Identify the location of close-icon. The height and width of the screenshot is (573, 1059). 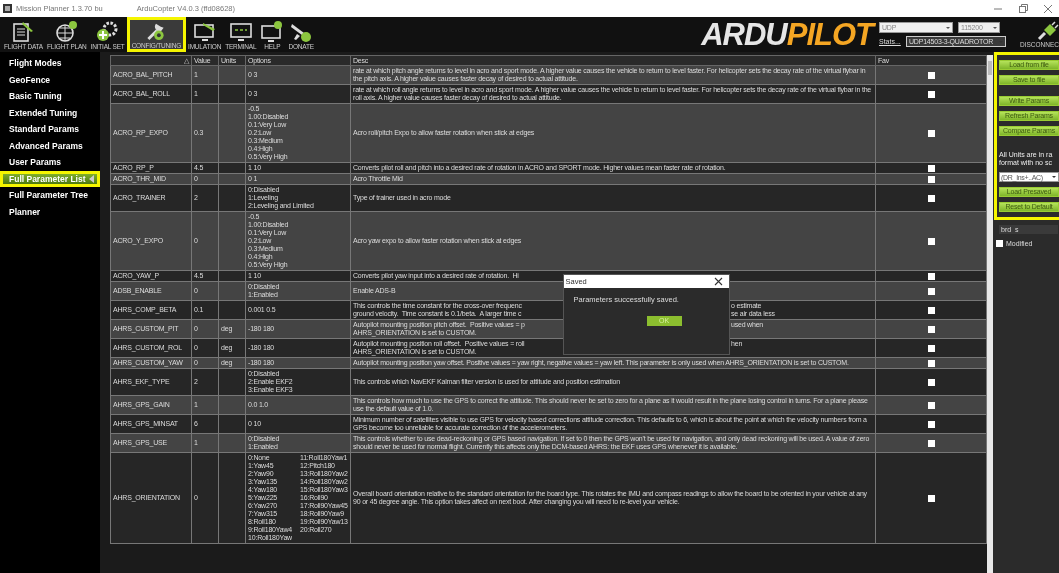
(718, 281).